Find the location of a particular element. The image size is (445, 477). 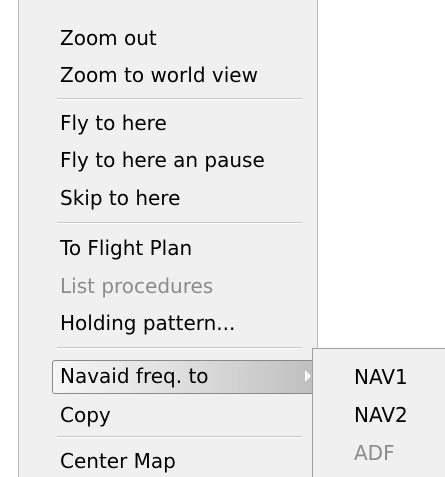

menu-item-zoom-to-world-view: Zoom to world view is located at coordinates (159, 75).